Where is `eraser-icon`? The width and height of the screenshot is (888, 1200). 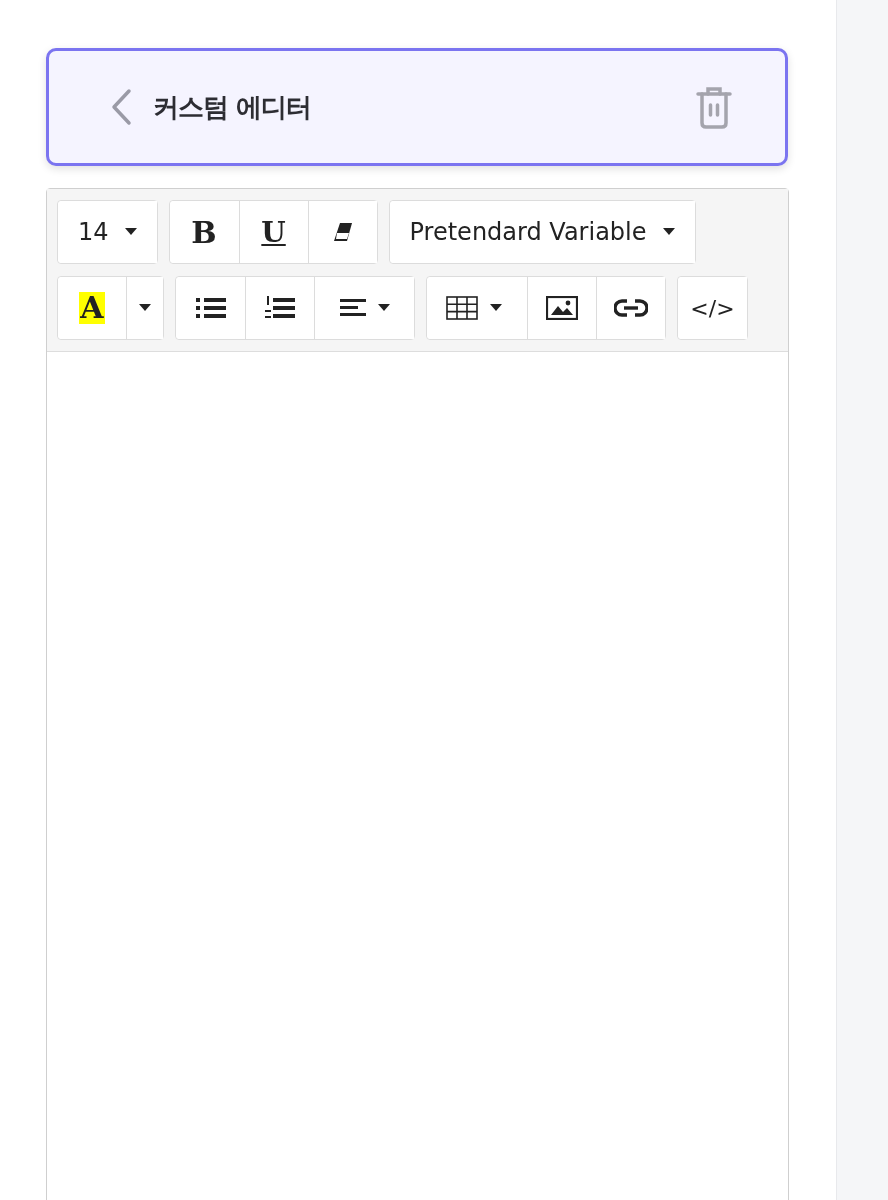 eraser-icon is located at coordinates (342, 232).